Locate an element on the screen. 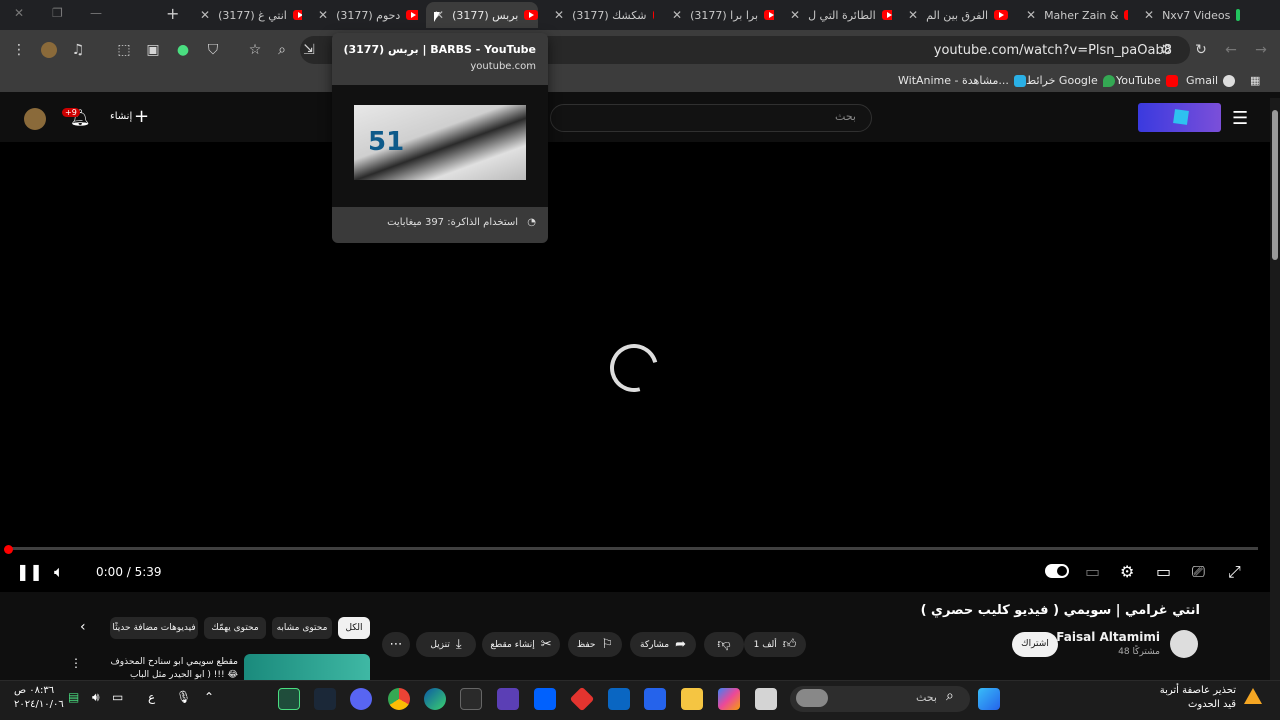 This screenshot has height=720, width=1280. new-tab-button: + is located at coordinates (172, 13).